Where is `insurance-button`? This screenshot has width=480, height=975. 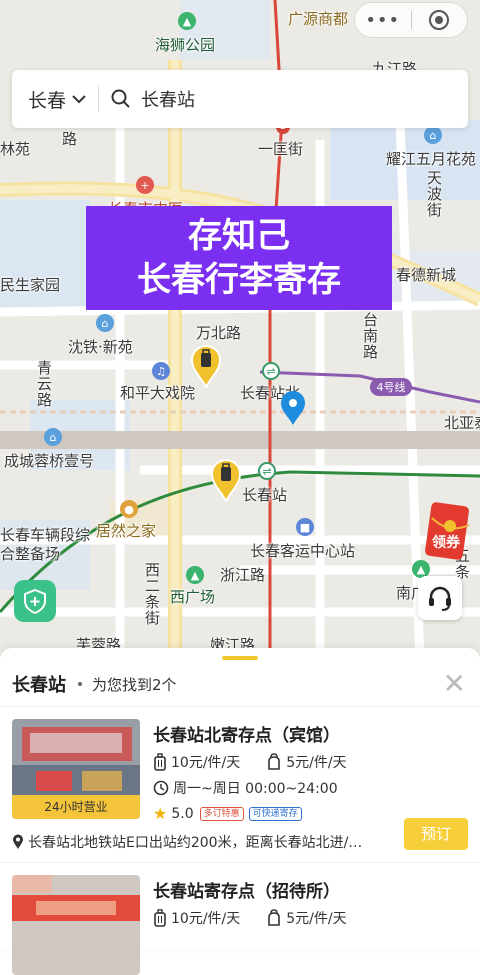 insurance-button is located at coordinates (35, 601).